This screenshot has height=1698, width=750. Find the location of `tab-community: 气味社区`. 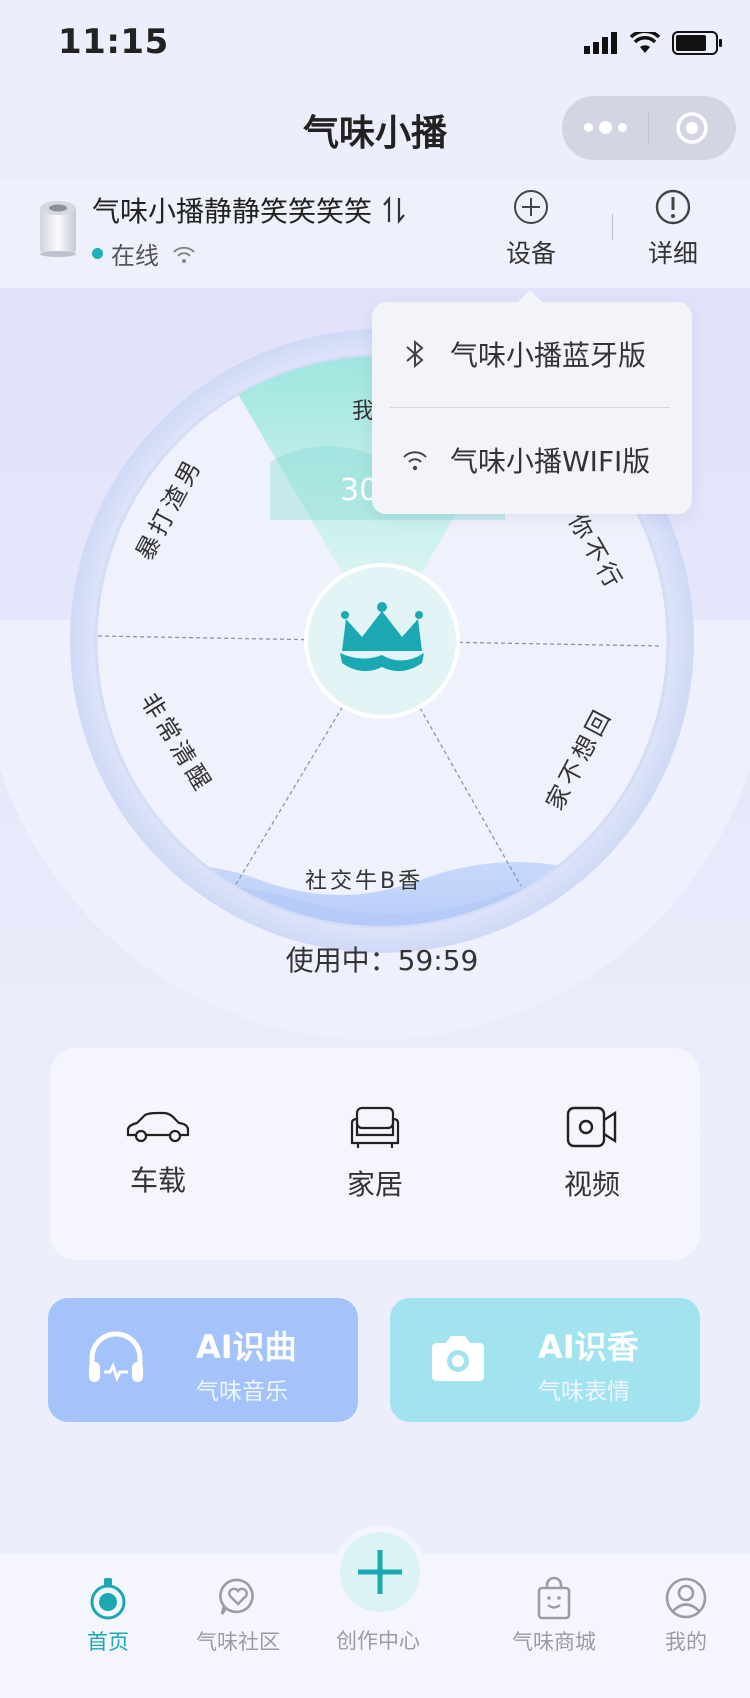

tab-community: 气味社区 is located at coordinates (238, 1616).